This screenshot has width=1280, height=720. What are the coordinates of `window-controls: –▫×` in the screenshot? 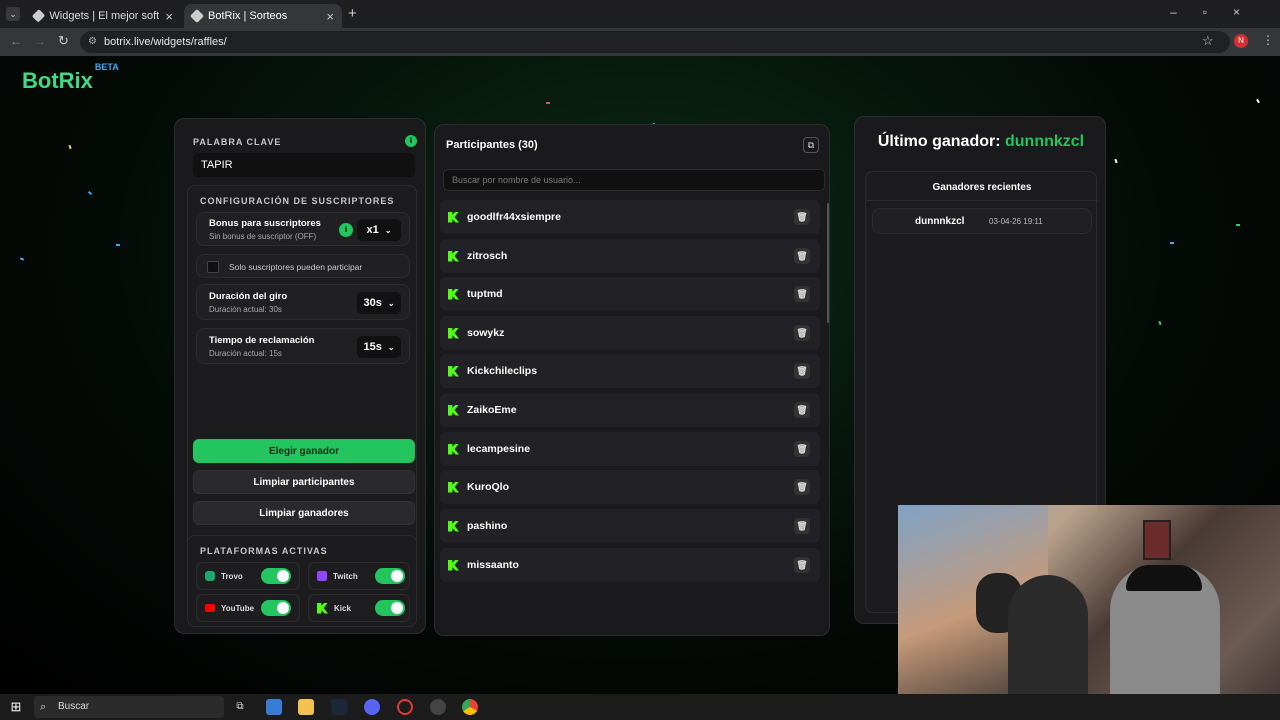 It's located at (1218, 12).